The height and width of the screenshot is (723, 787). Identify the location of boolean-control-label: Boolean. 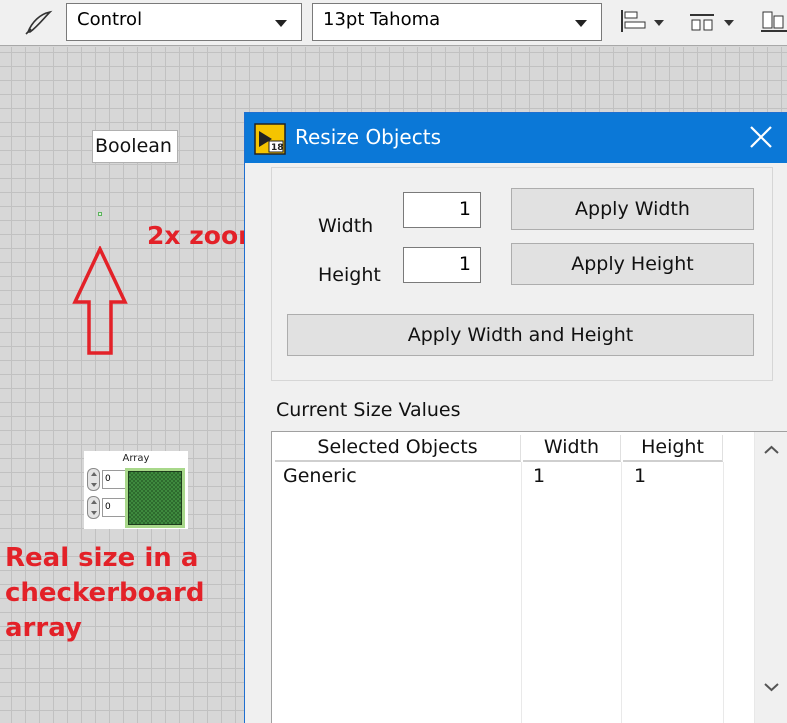
(135, 146).